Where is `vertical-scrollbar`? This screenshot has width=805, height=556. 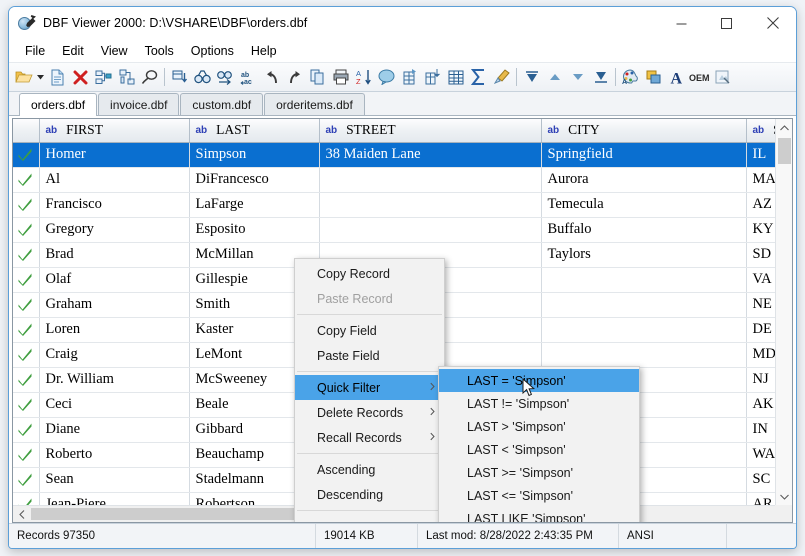
vertical-scrollbar is located at coordinates (783, 312).